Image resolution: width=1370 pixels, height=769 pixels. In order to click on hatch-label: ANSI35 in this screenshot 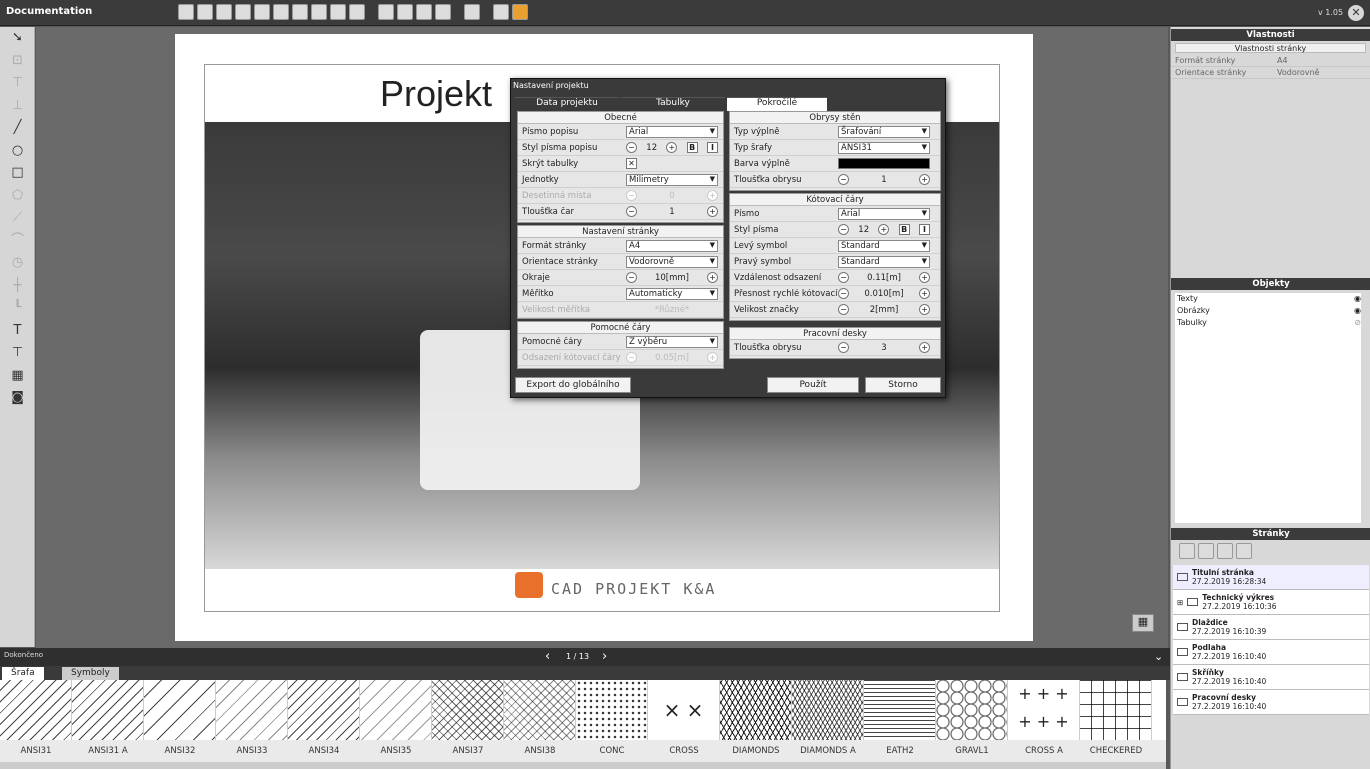, I will do `click(396, 751)`.